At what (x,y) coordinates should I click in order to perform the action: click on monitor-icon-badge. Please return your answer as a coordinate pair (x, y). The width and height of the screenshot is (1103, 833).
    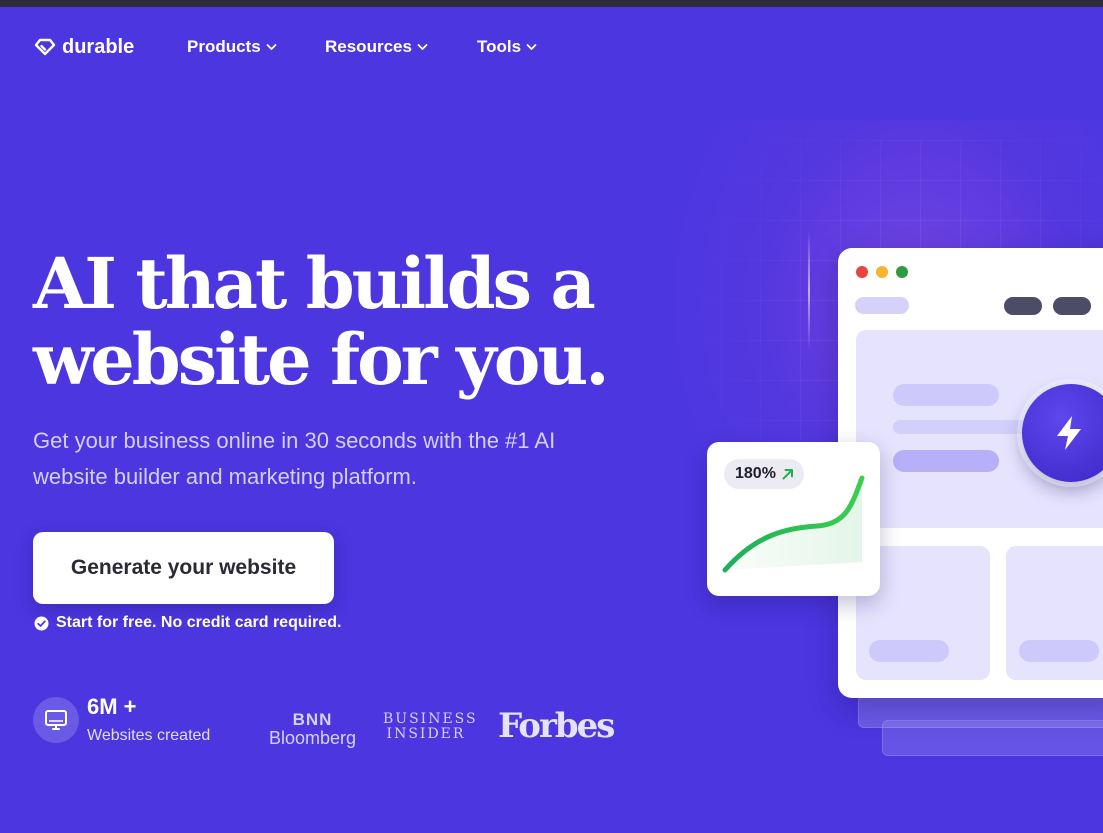
    Looking at the image, I should click on (56, 720).